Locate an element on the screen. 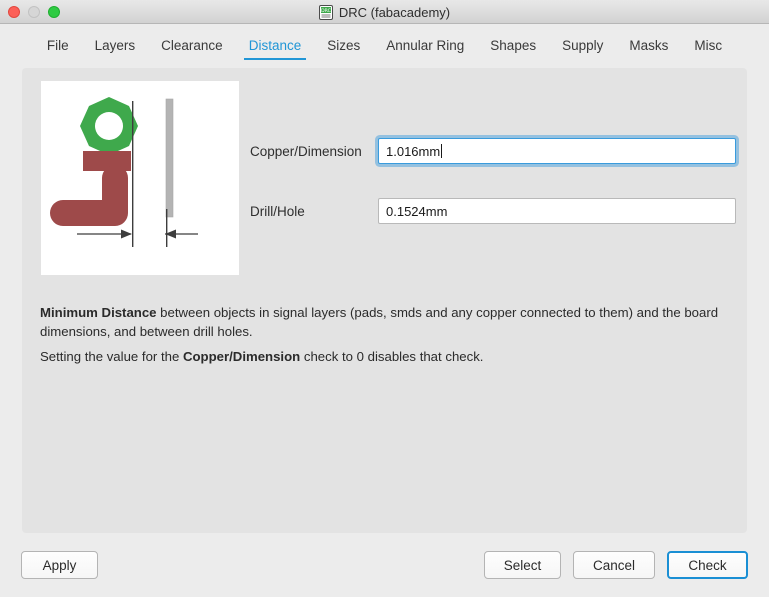 Image resolution: width=769 pixels, height=597 pixels. drc-icon: DRC is located at coordinates (325, 12).